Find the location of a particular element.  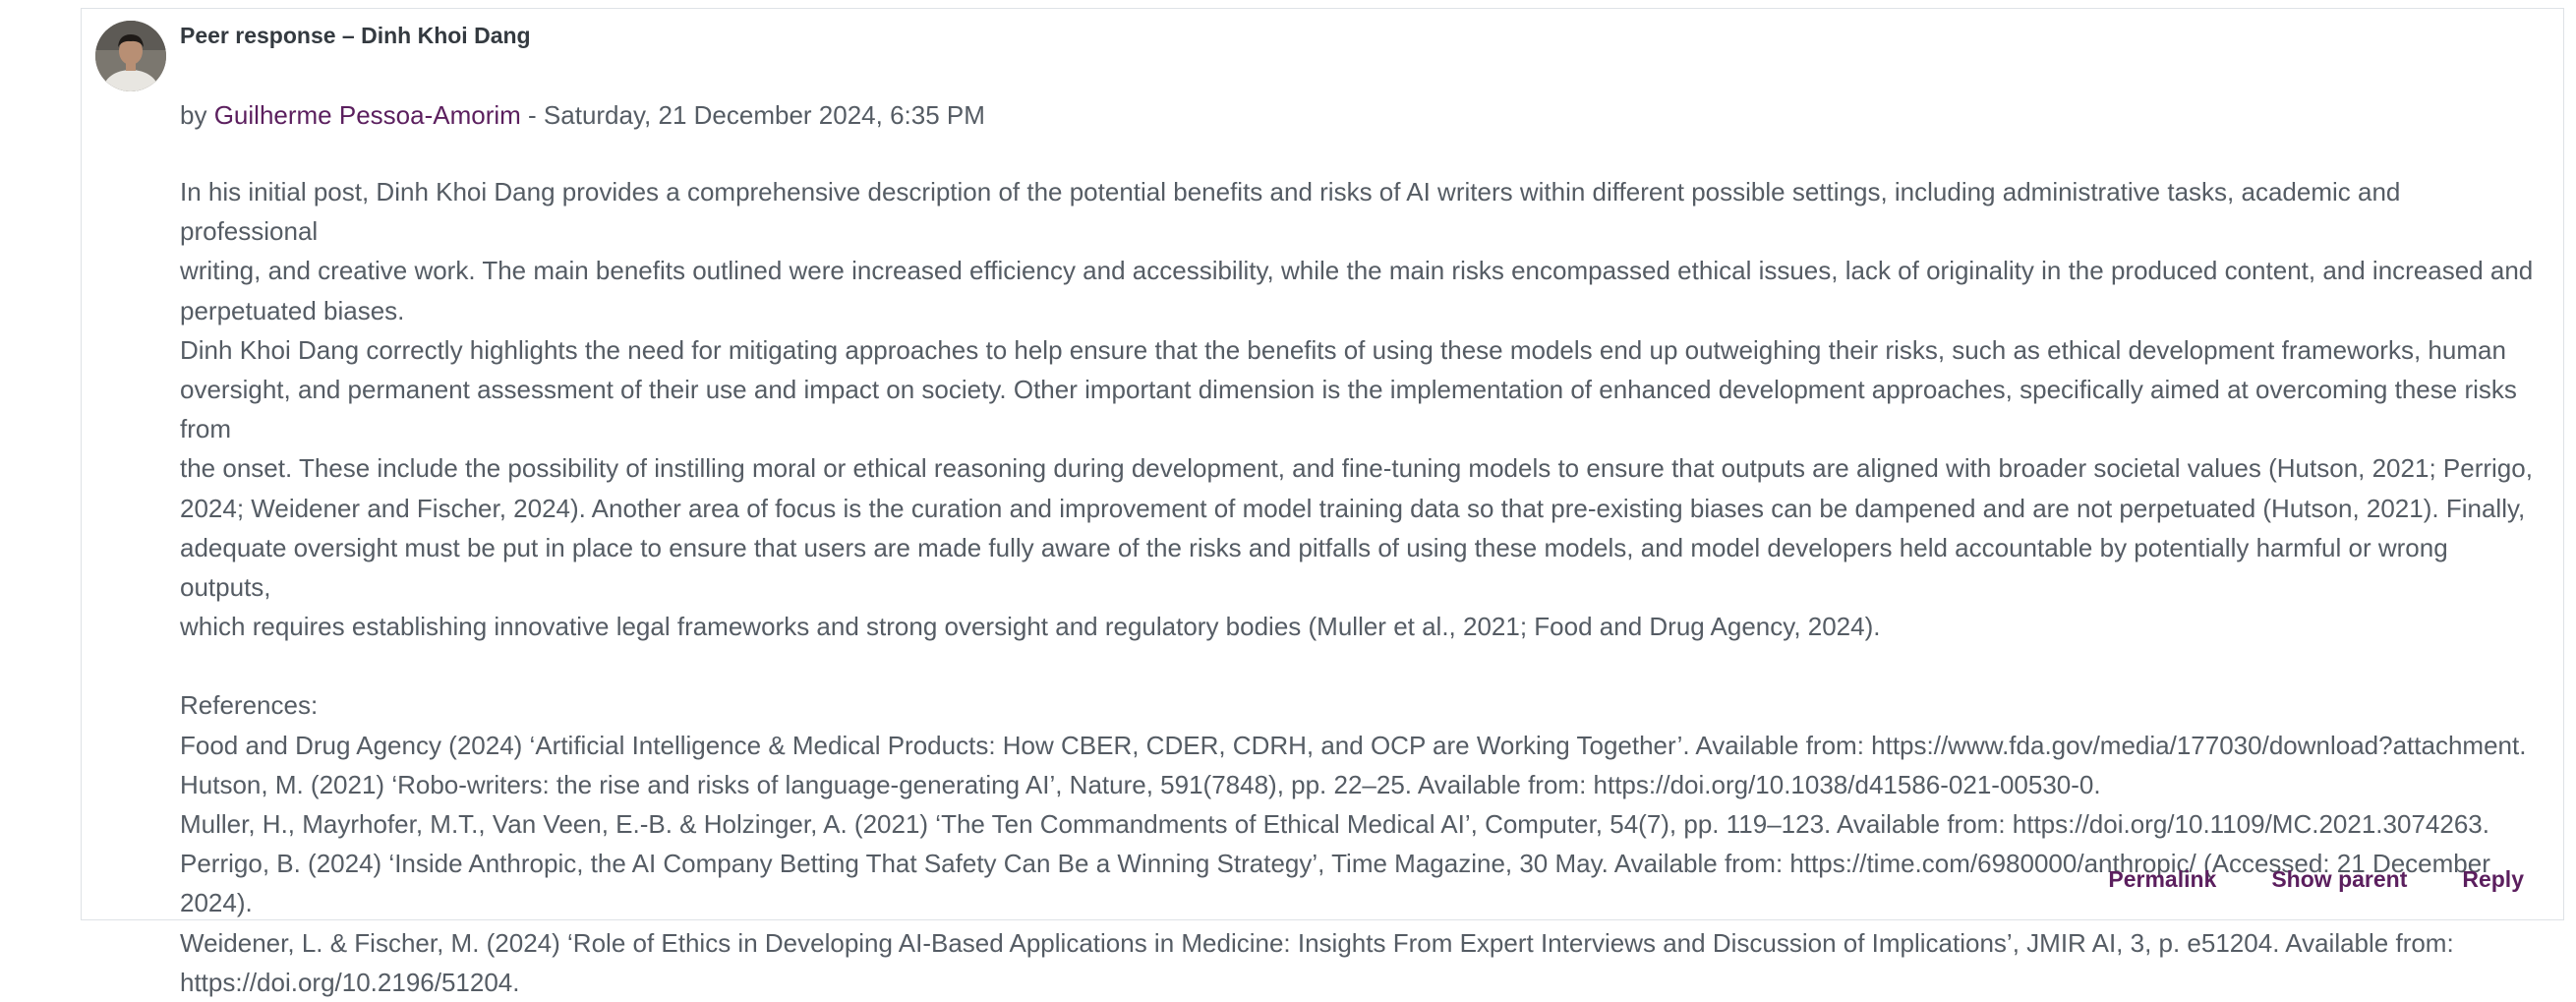

post-commands: Permalink Show parent Reply is located at coordinates (2316, 879).